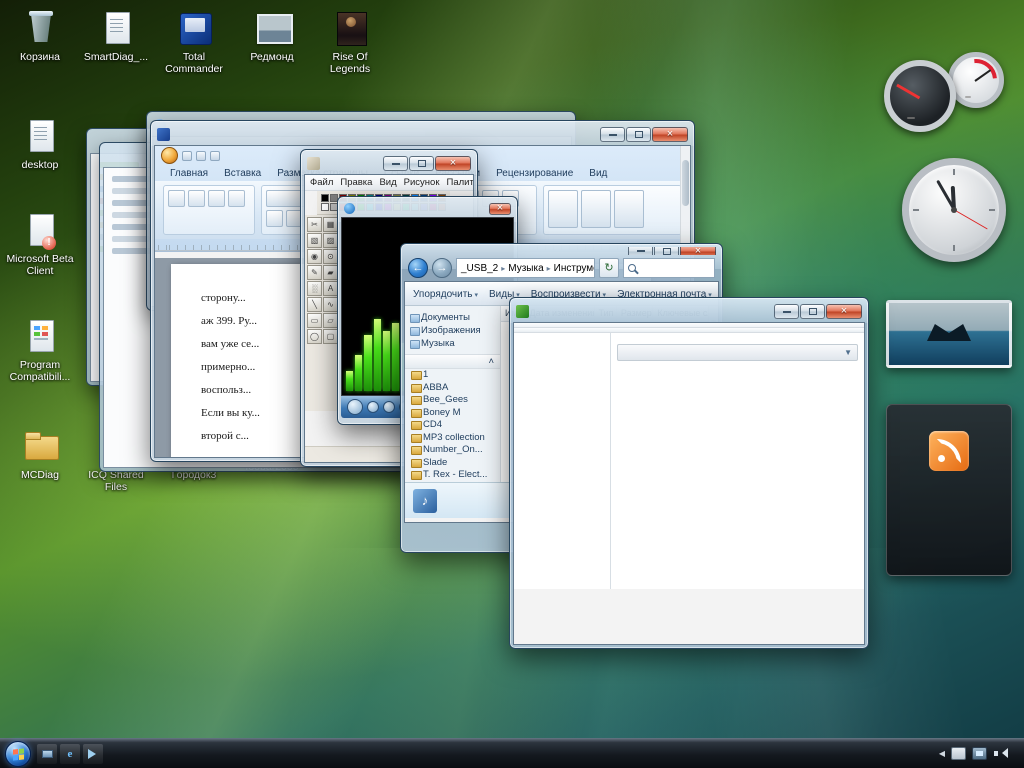 The height and width of the screenshot is (768, 1024). What do you see at coordinates (187, 155) in the screenshot?
I see `save-icon` at bounding box center [187, 155].